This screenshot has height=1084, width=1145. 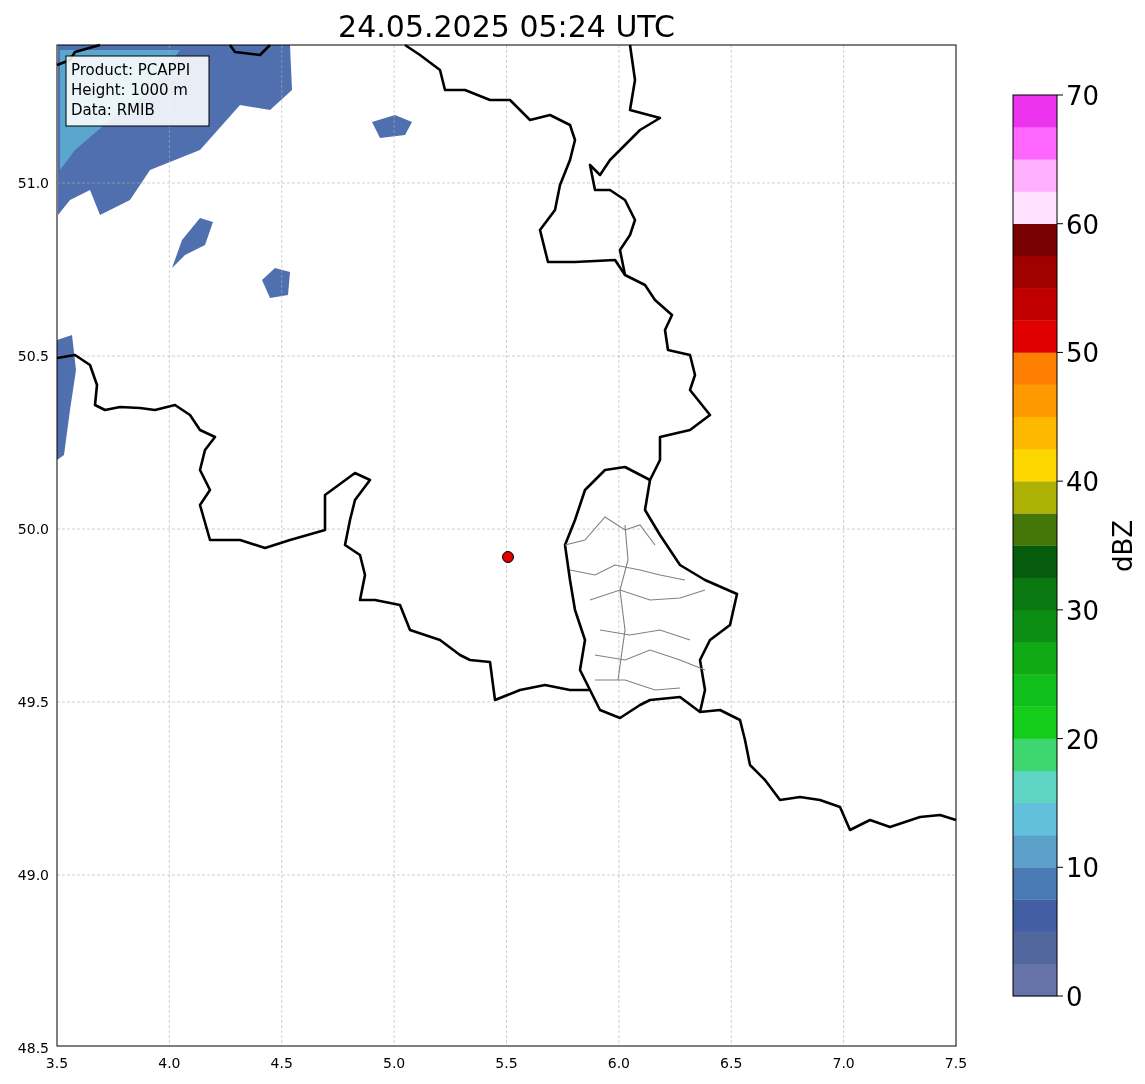 What do you see at coordinates (618, 1063) in the screenshot?
I see `axis-tick-label: 6.0` at bounding box center [618, 1063].